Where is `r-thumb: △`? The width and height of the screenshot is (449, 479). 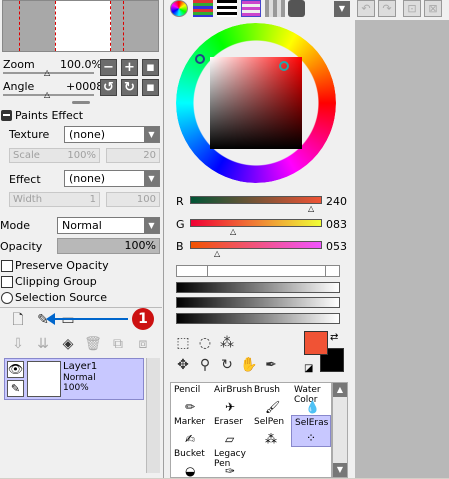
r-thumb: △ is located at coordinates (311, 208).